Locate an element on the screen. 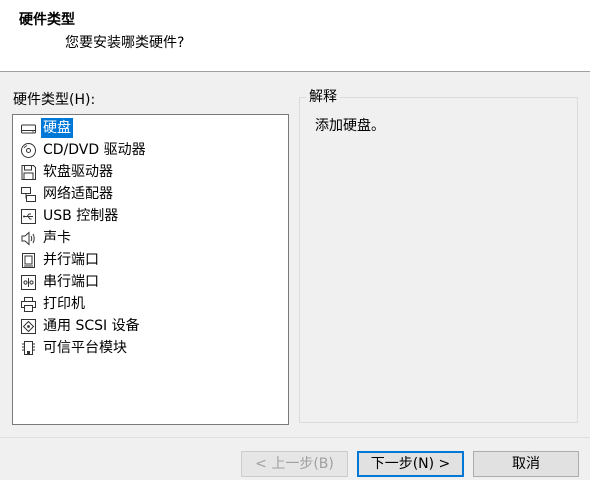 This screenshot has height=480, width=590. list-item-network-adapter: 网络适配器 is located at coordinates (150, 194).